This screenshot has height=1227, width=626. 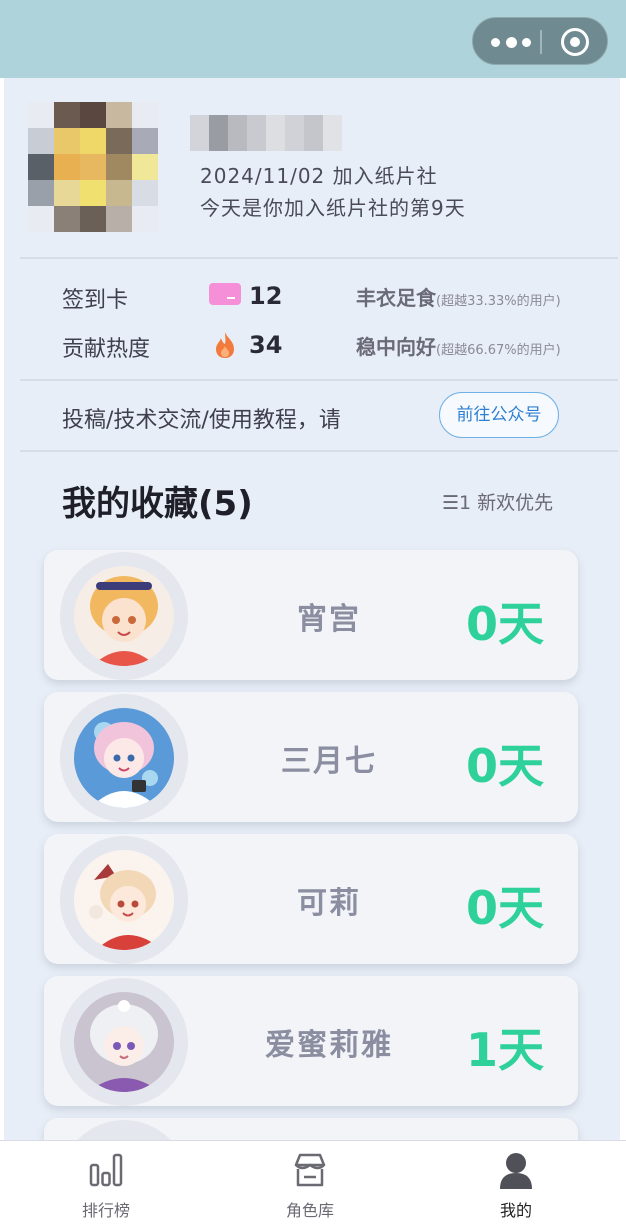 I want to click on blurred-username, so click(x=266, y=133).